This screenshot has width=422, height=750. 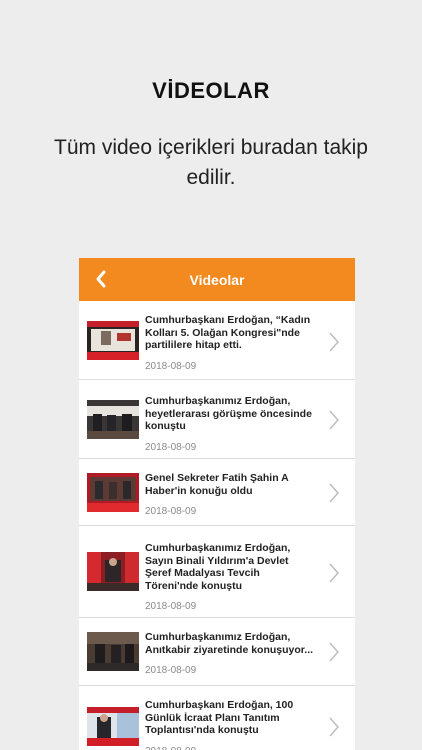 I want to click on screen-title: Videolar, so click(x=217, y=279).